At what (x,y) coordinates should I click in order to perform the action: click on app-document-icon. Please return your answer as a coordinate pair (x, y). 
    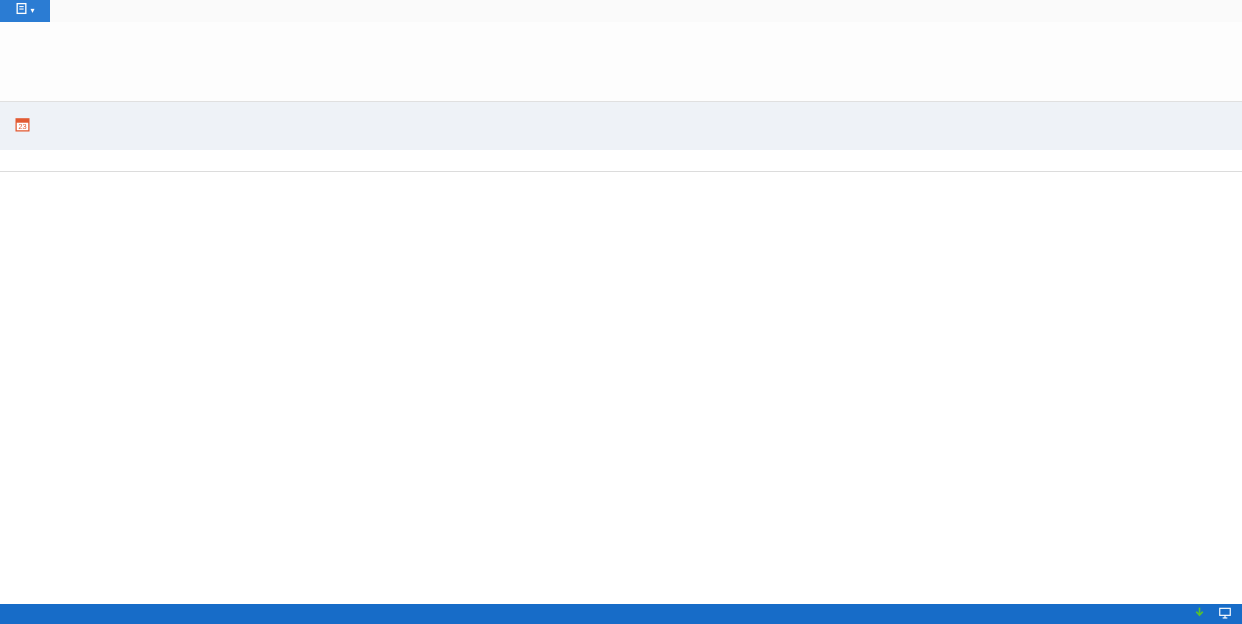
    Looking at the image, I should click on (21, 11).